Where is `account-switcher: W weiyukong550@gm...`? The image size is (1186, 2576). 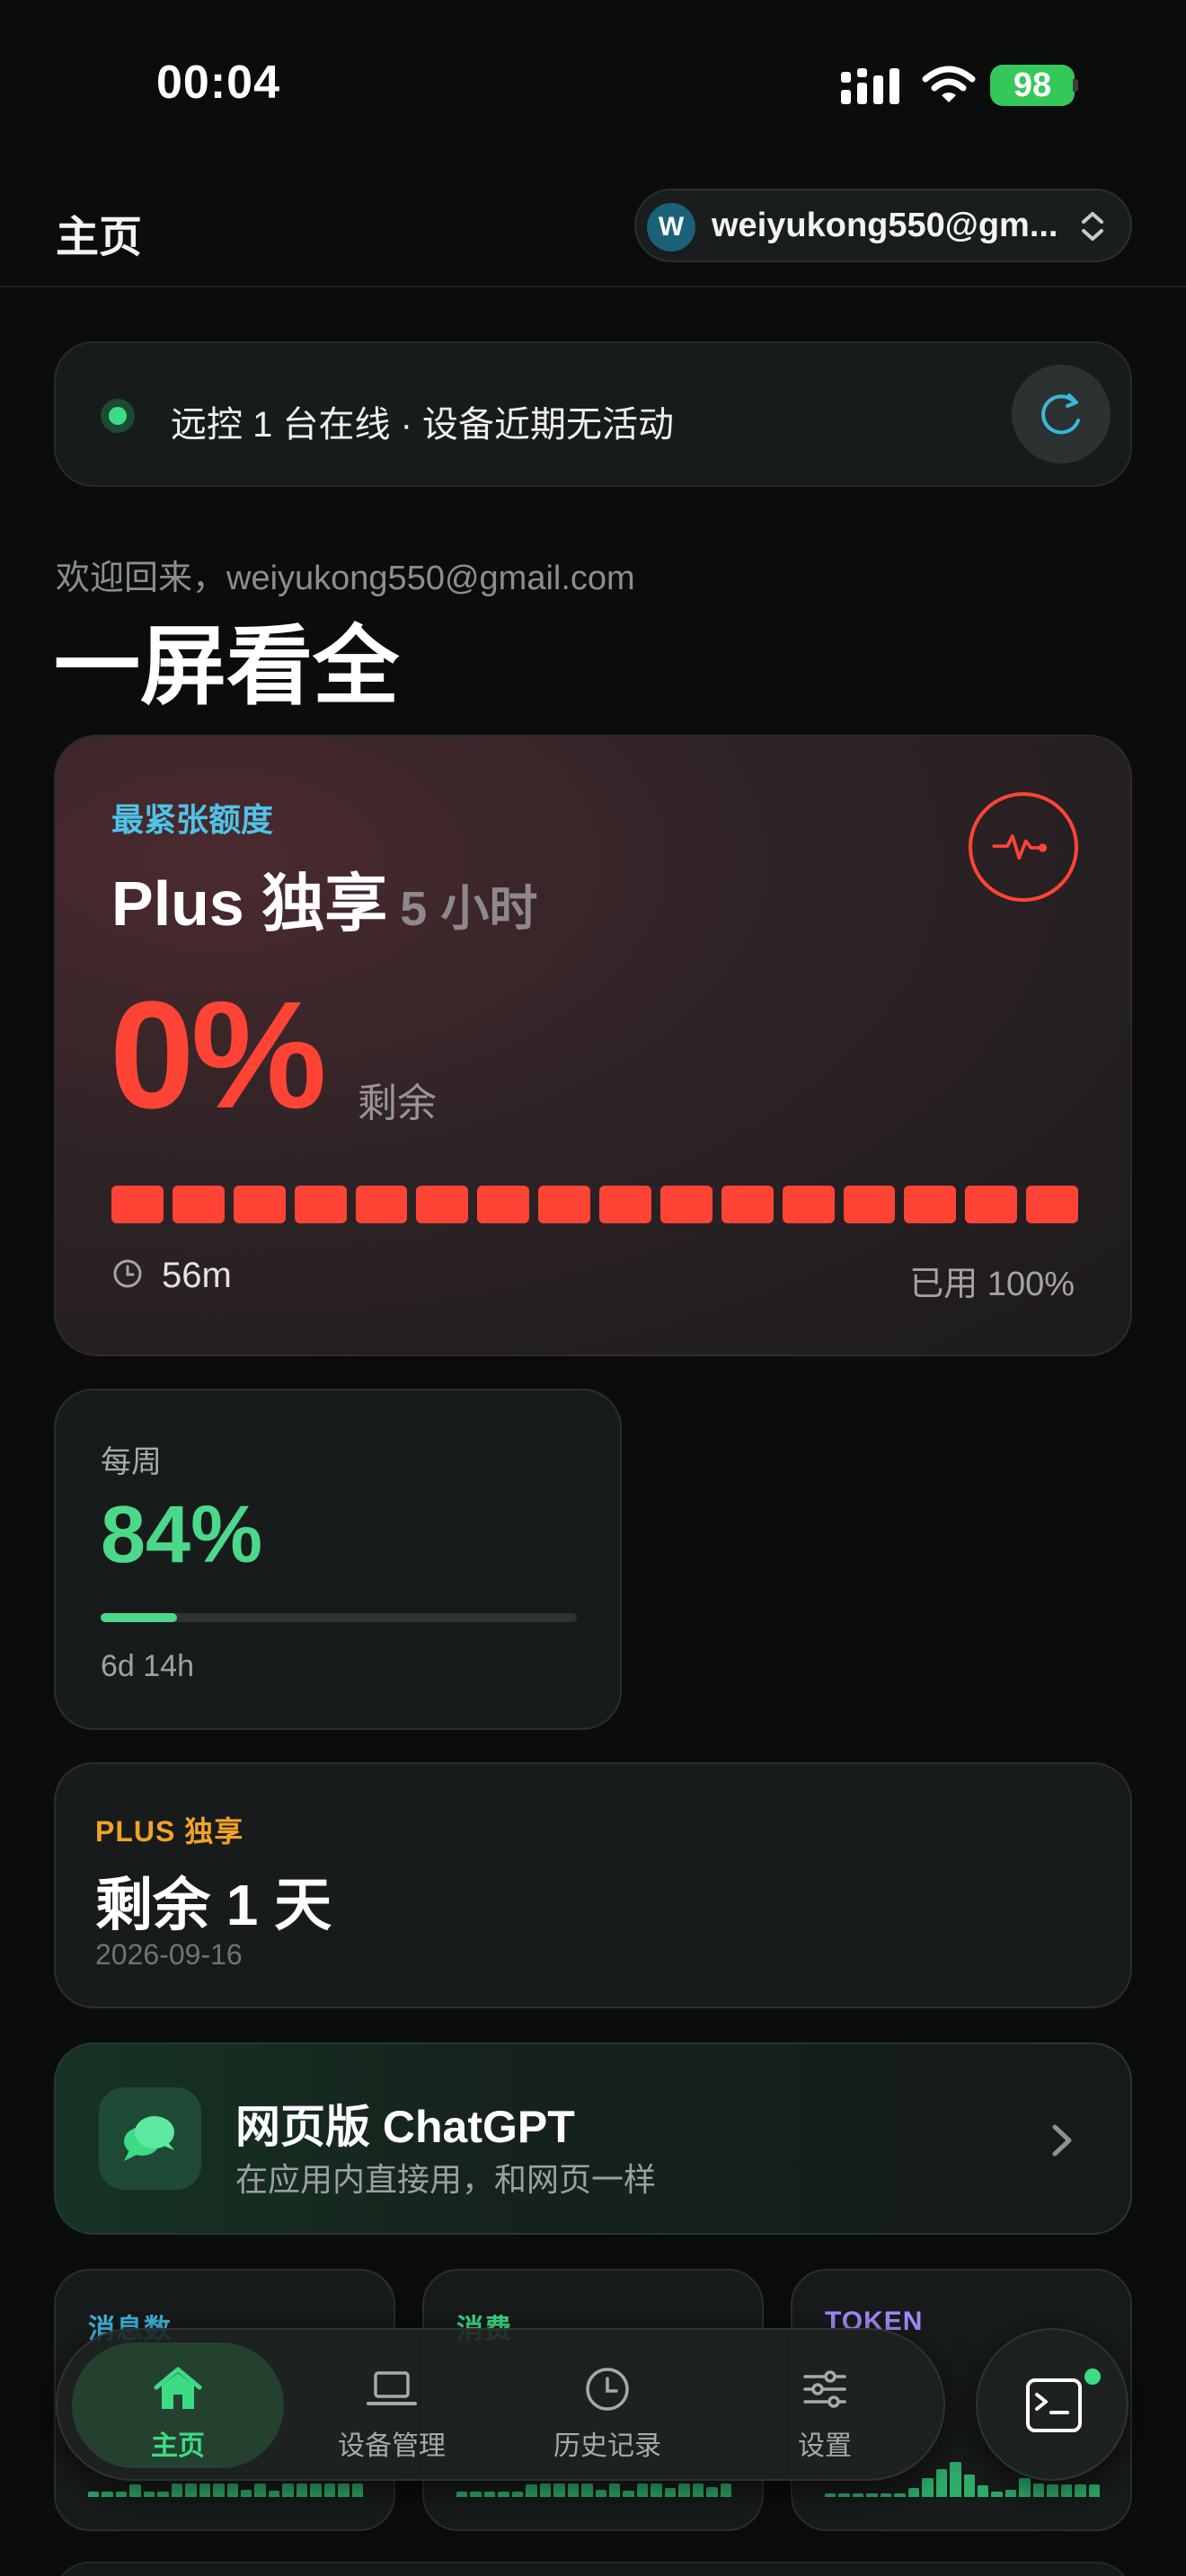 account-switcher: W weiyukong550@gm... is located at coordinates (883, 225).